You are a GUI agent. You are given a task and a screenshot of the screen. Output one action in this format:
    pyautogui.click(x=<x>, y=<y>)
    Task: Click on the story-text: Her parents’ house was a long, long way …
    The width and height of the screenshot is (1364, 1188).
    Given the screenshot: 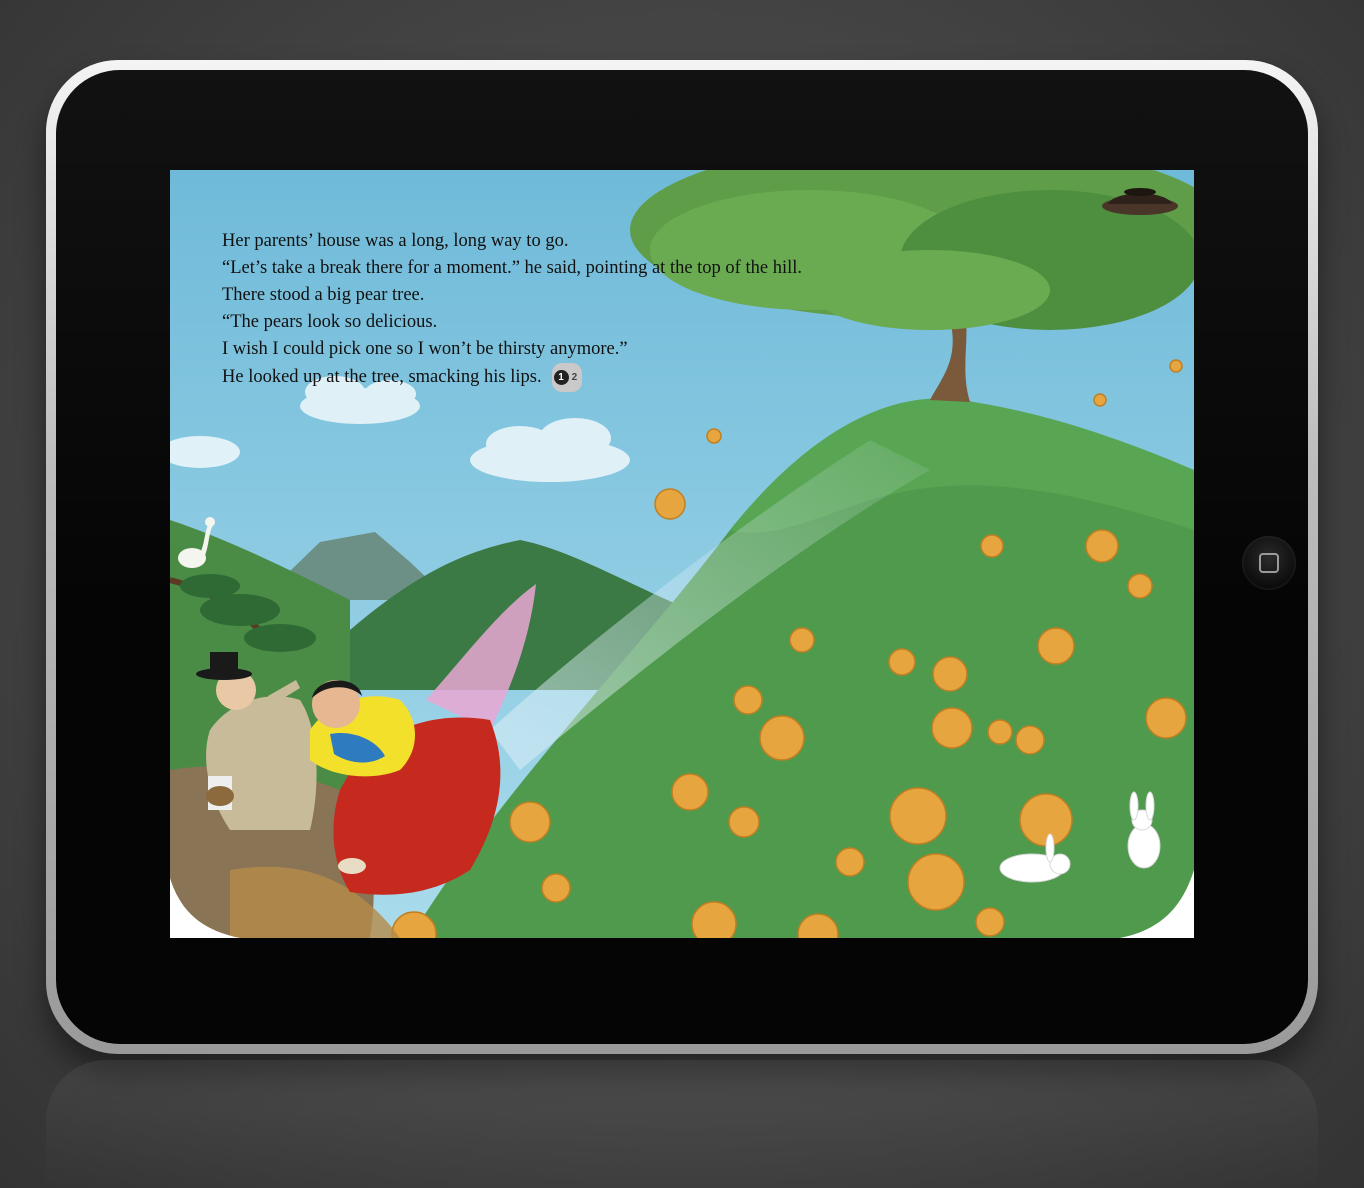 What is the action you would take?
    pyautogui.click(x=582, y=310)
    